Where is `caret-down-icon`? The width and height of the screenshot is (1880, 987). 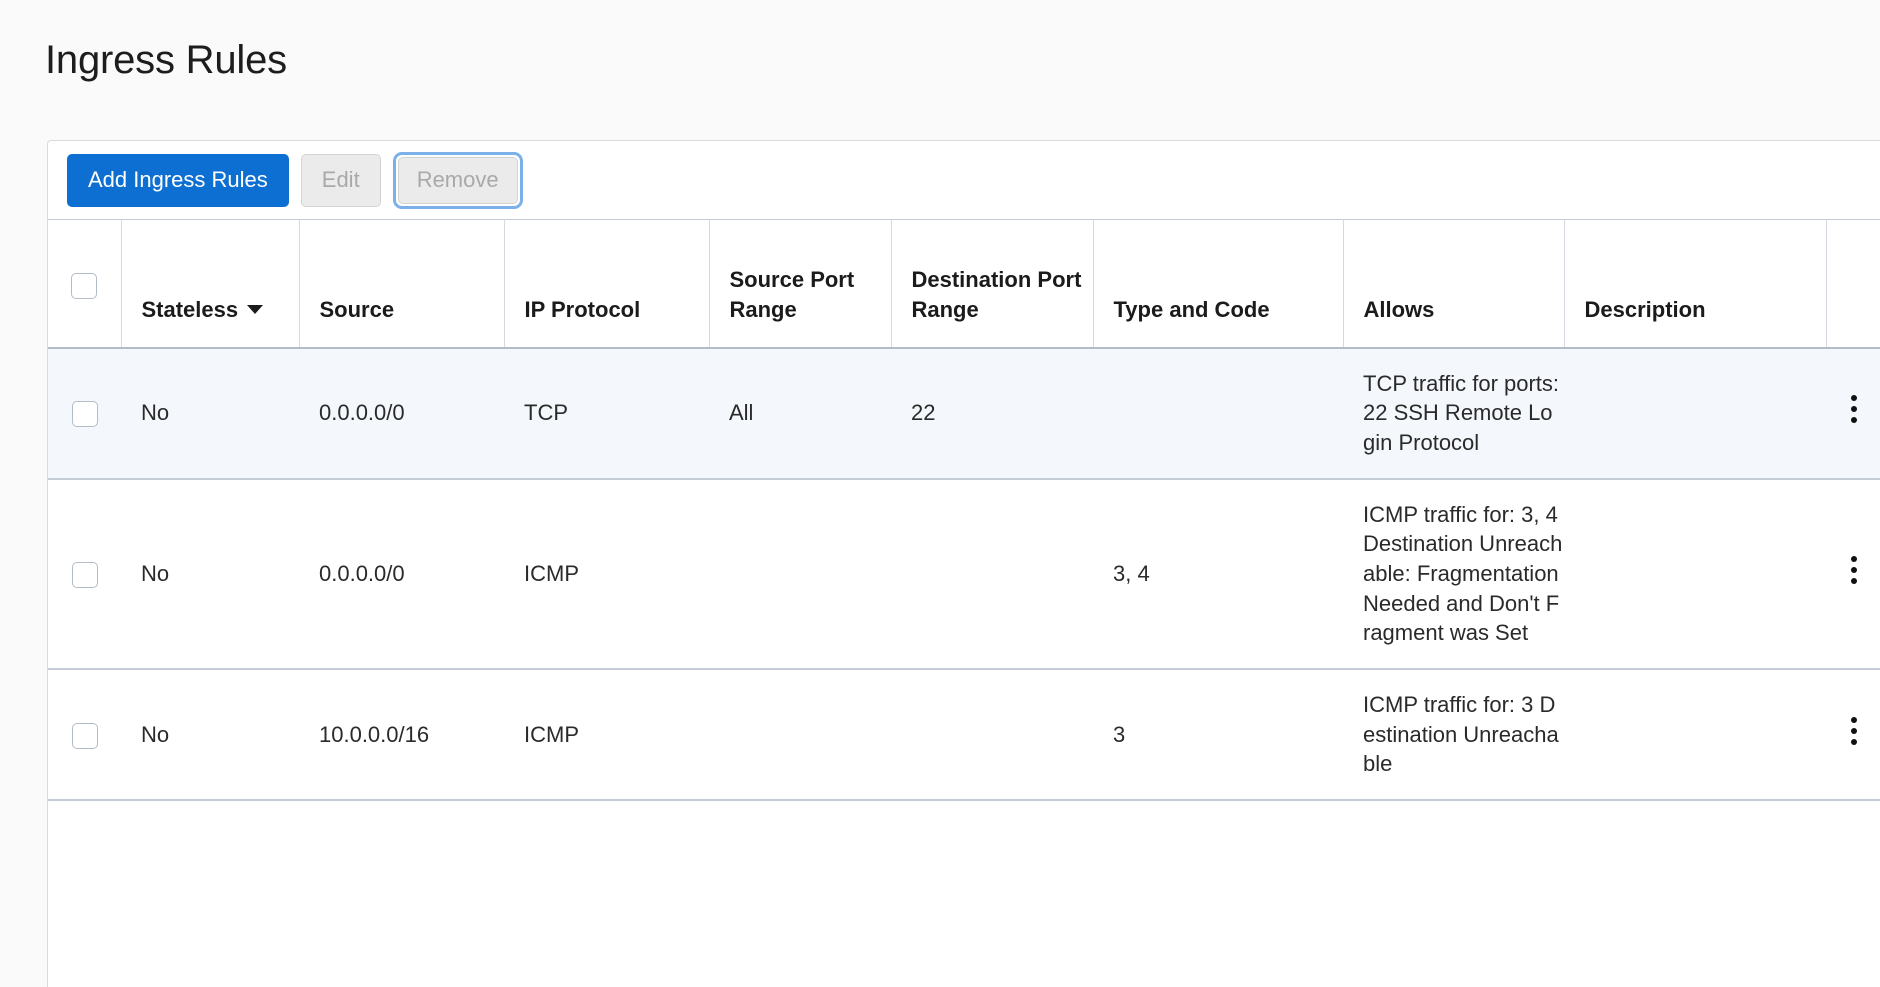 caret-down-icon is located at coordinates (255, 309).